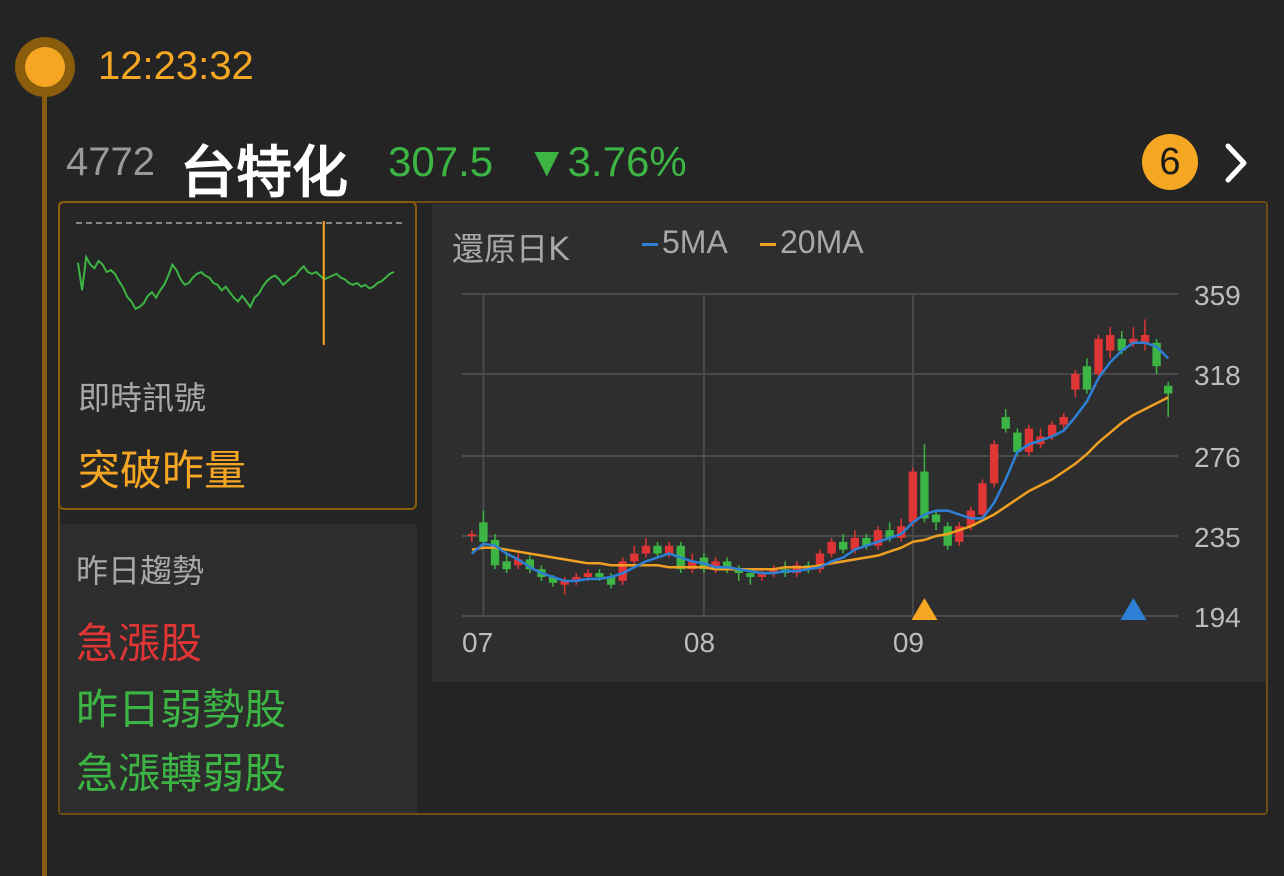 This screenshot has width=1284, height=876. Describe the element at coordinates (606, 161) in the screenshot. I see `stock-change: ▼3.76%` at that location.